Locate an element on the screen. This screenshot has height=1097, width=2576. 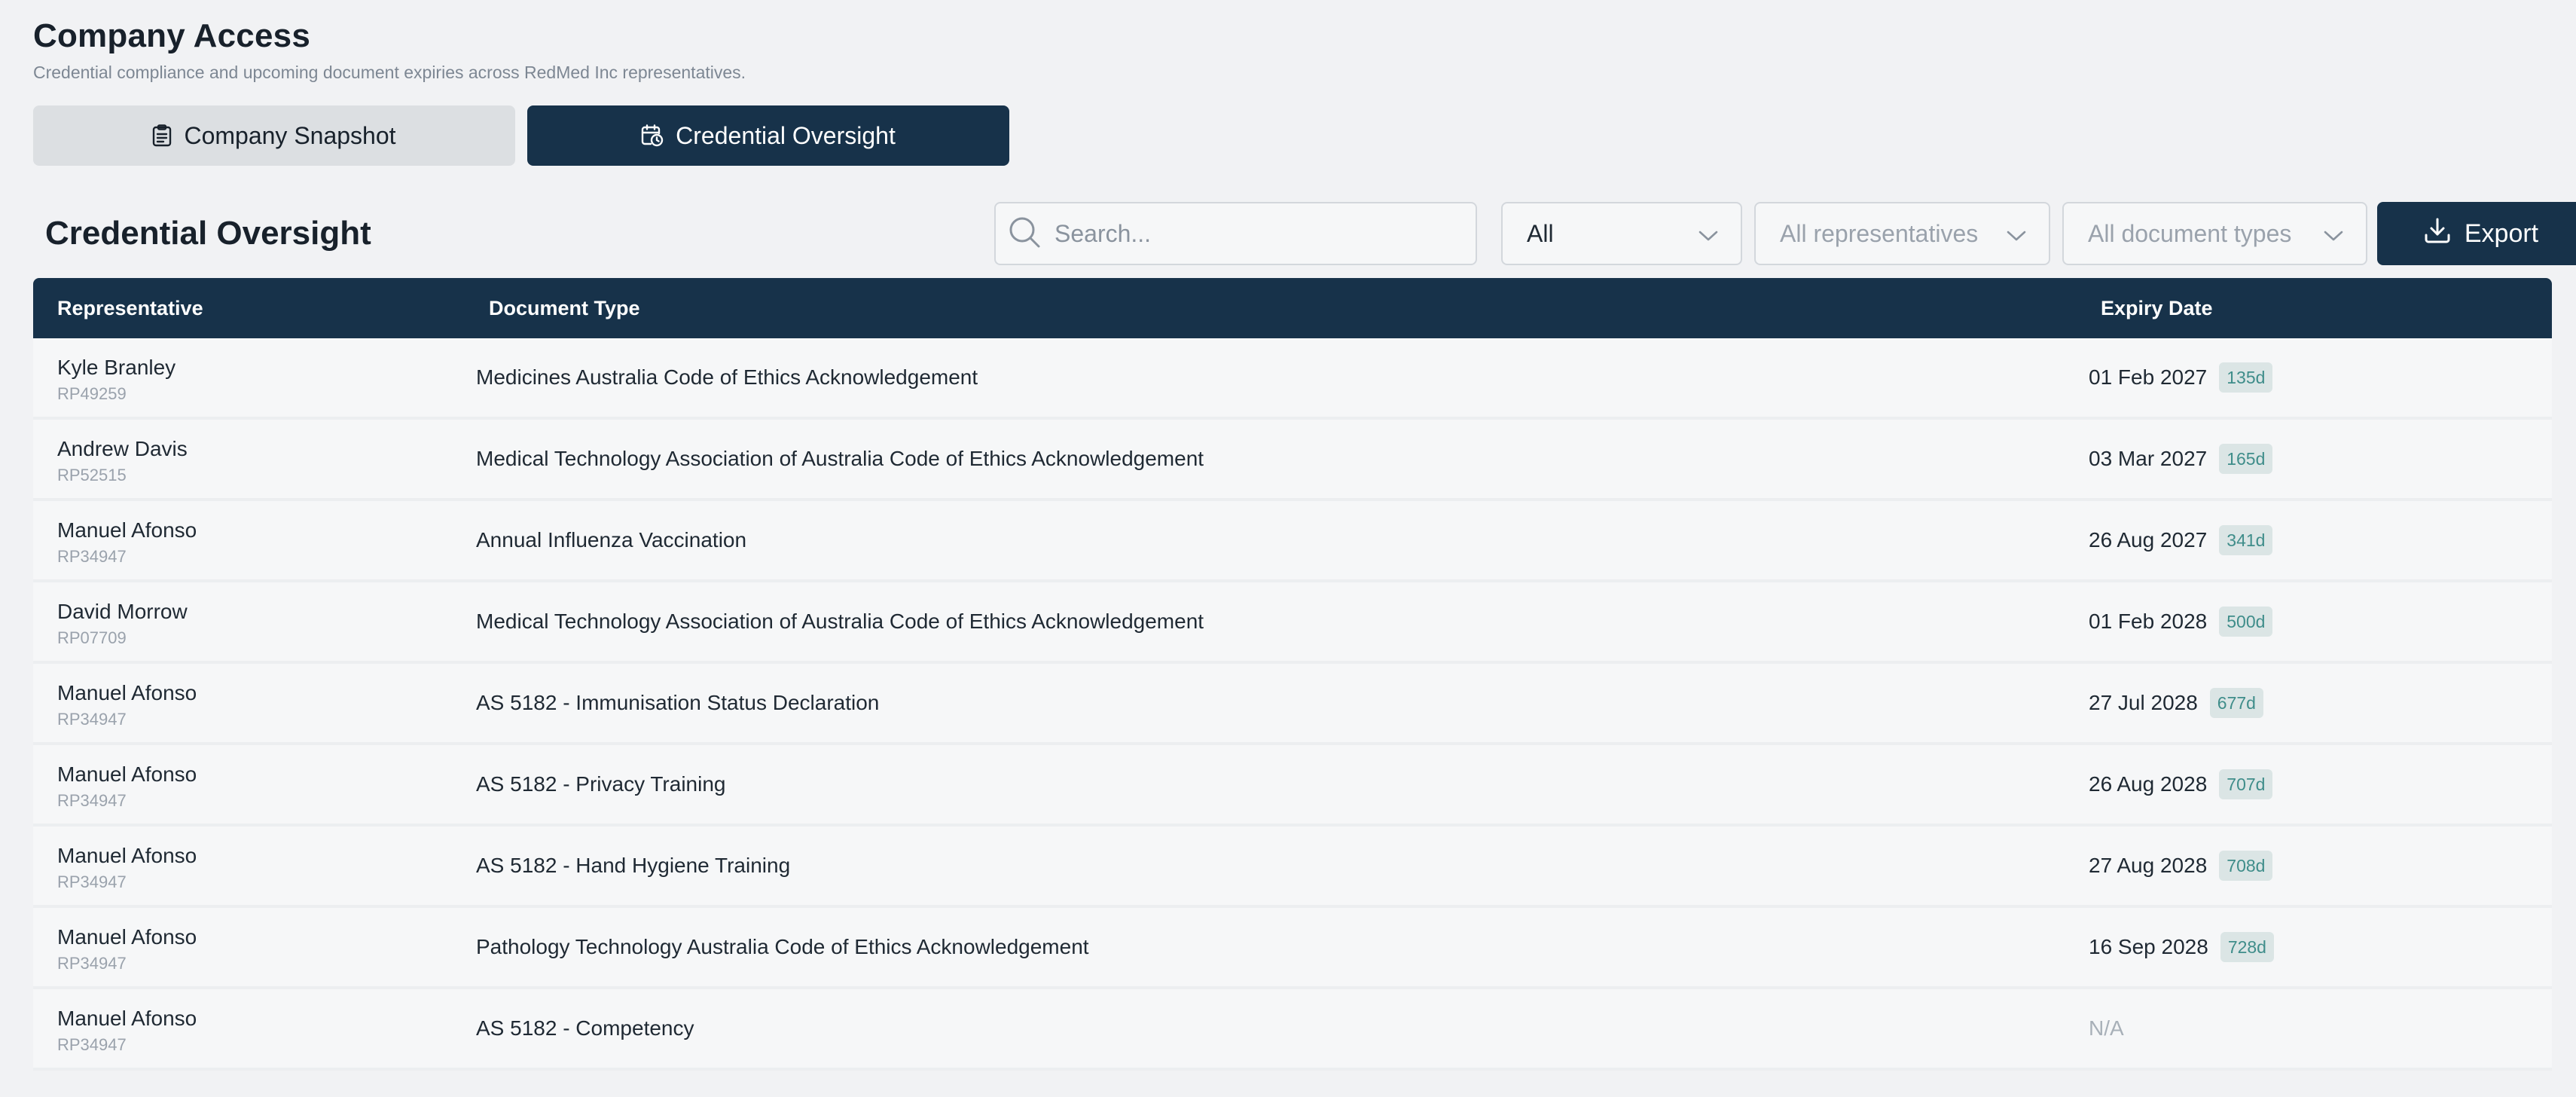
expiry-cell: 03 Mar 2027 165d is located at coordinates (2181, 459).